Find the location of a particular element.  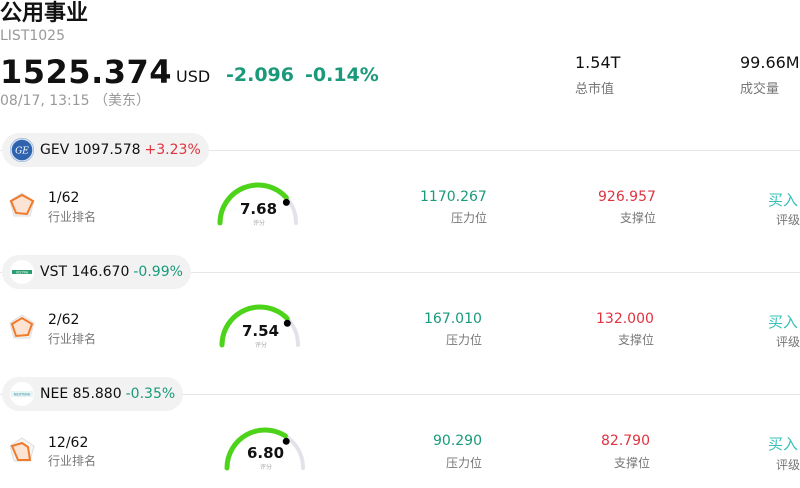

ge-logo-icon: GE is located at coordinates (22, 150).